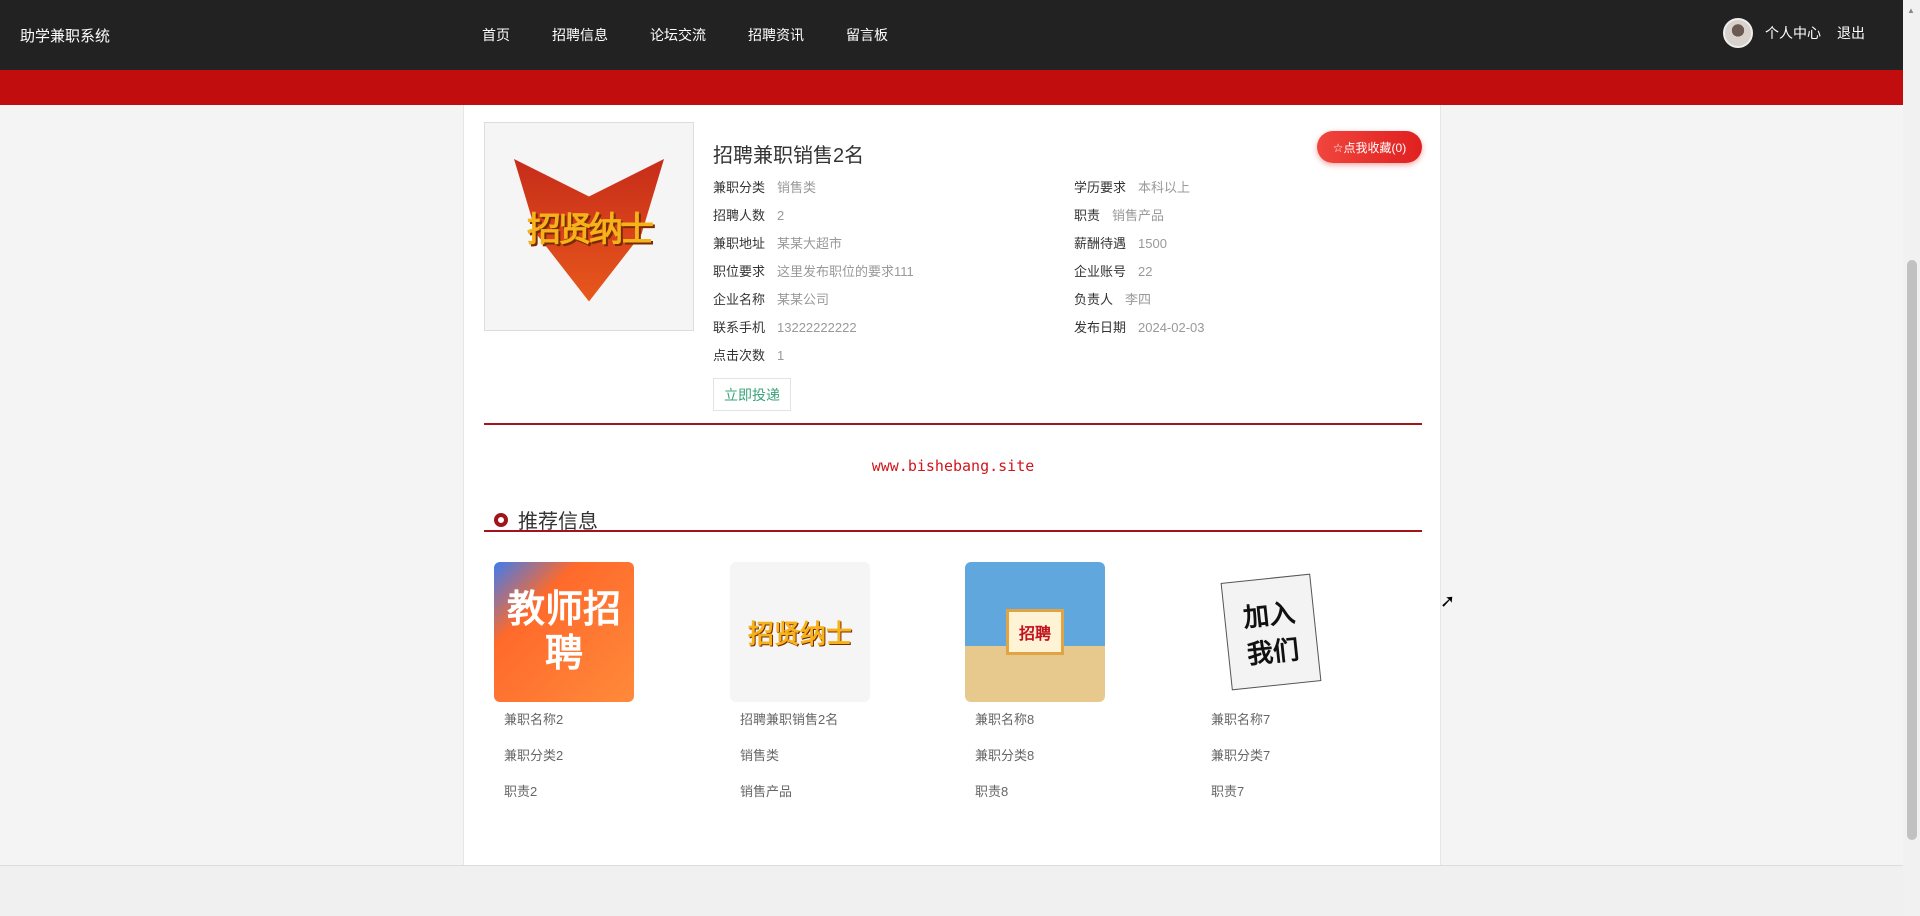 Image resolution: width=1920 pixels, height=916 pixels. Describe the element at coordinates (776, 35) in the screenshot. I see `nav-news: 招聘资讯` at that location.